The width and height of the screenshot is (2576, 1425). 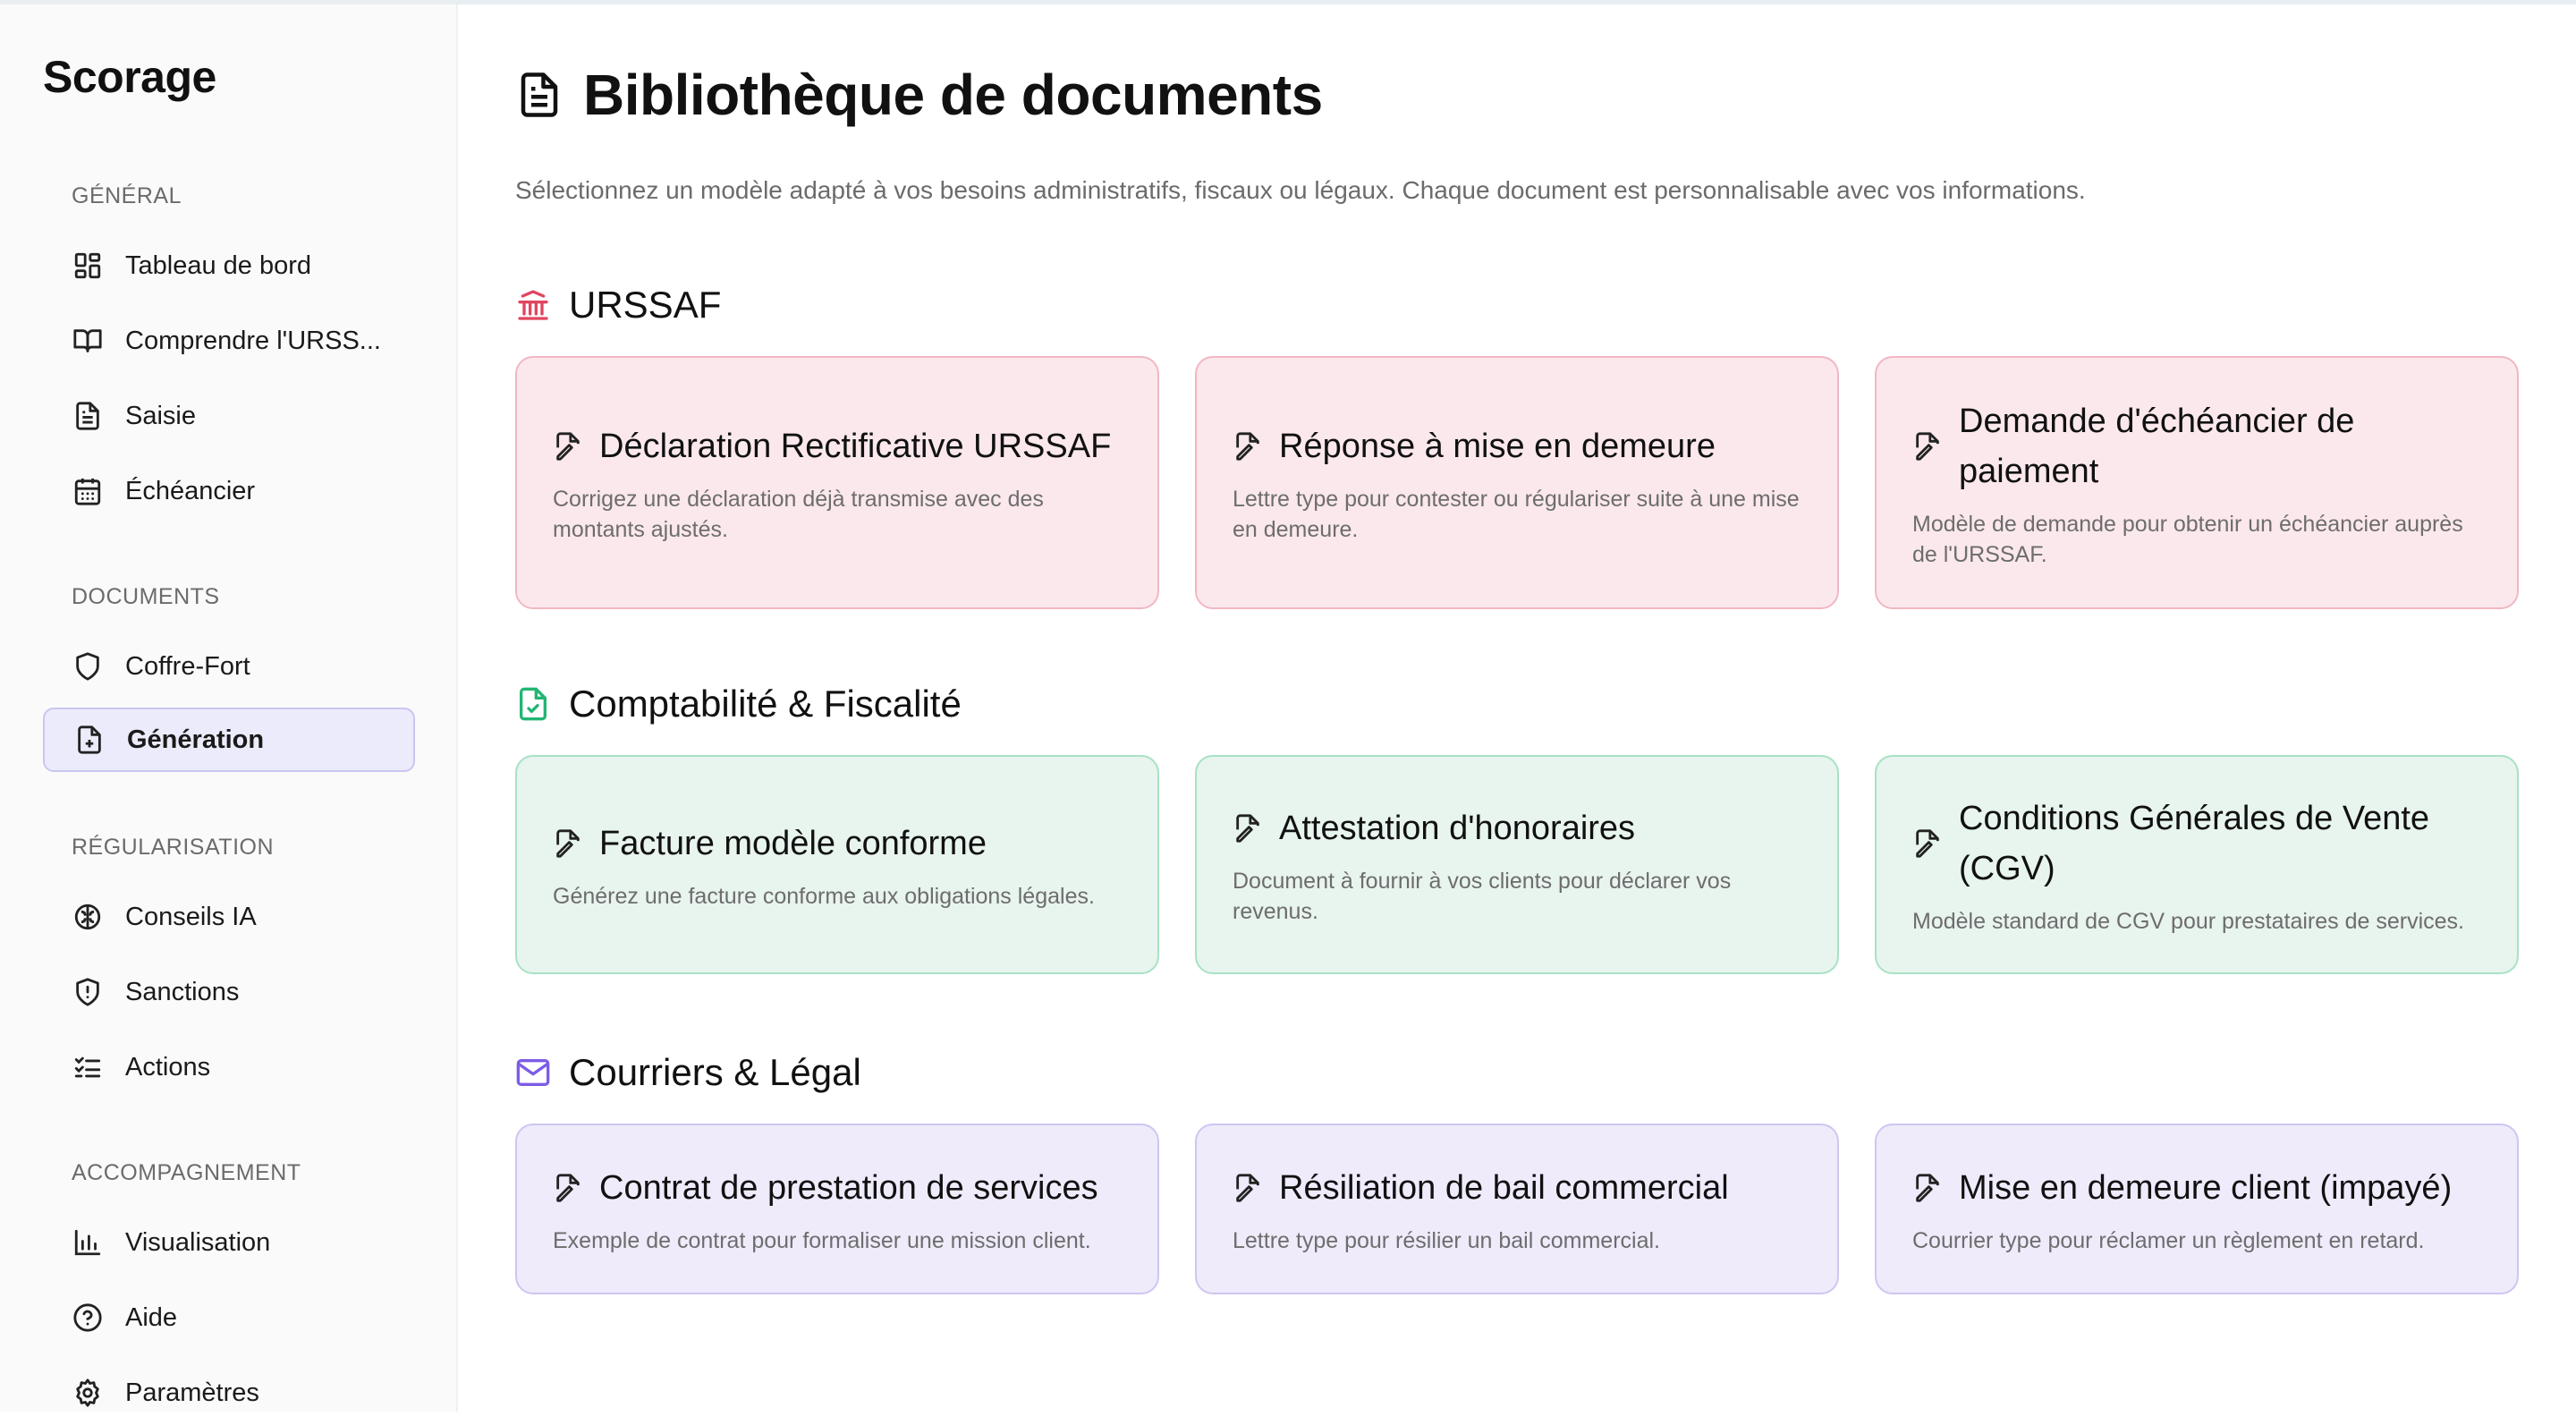 What do you see at coordinates (1497, 446) in the screenshot?
I see `card-title: Réponse à mise en demeure` at bounding box center [1497, 446].